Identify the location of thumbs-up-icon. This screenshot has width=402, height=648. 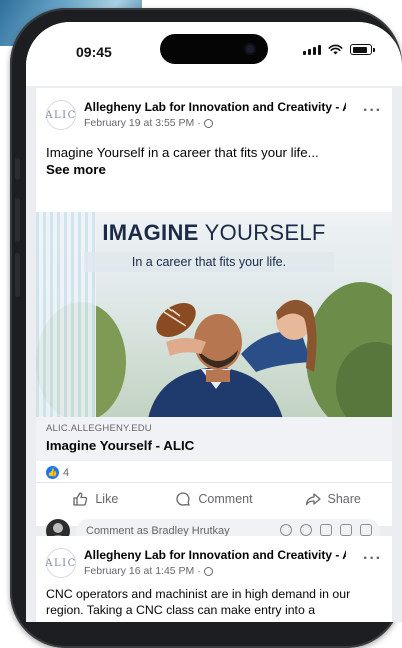
(80, 499).